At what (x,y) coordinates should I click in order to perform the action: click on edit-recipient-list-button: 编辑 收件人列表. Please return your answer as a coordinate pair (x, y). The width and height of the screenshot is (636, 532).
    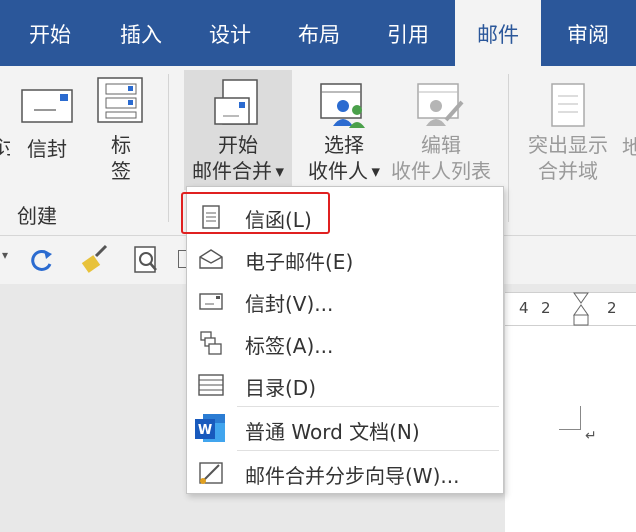
    Looking at the image, I should click on (441, 133).